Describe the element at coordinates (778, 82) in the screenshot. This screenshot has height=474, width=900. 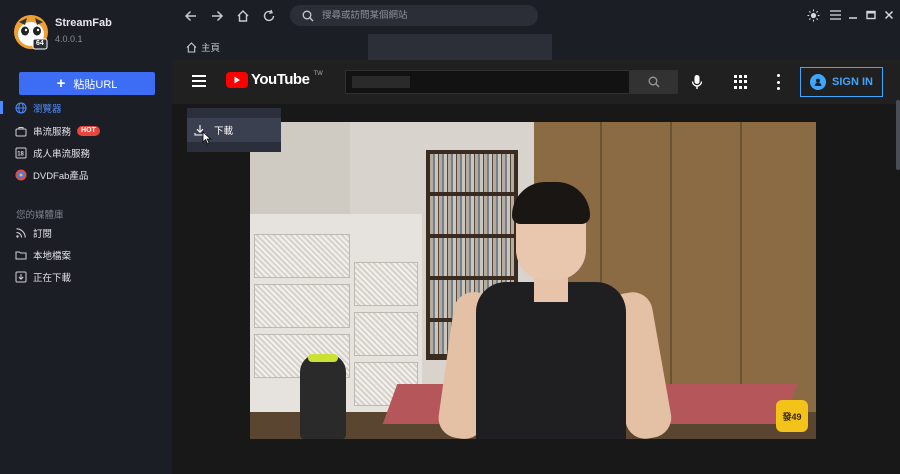
I see `more-vertical-icon` at that location.